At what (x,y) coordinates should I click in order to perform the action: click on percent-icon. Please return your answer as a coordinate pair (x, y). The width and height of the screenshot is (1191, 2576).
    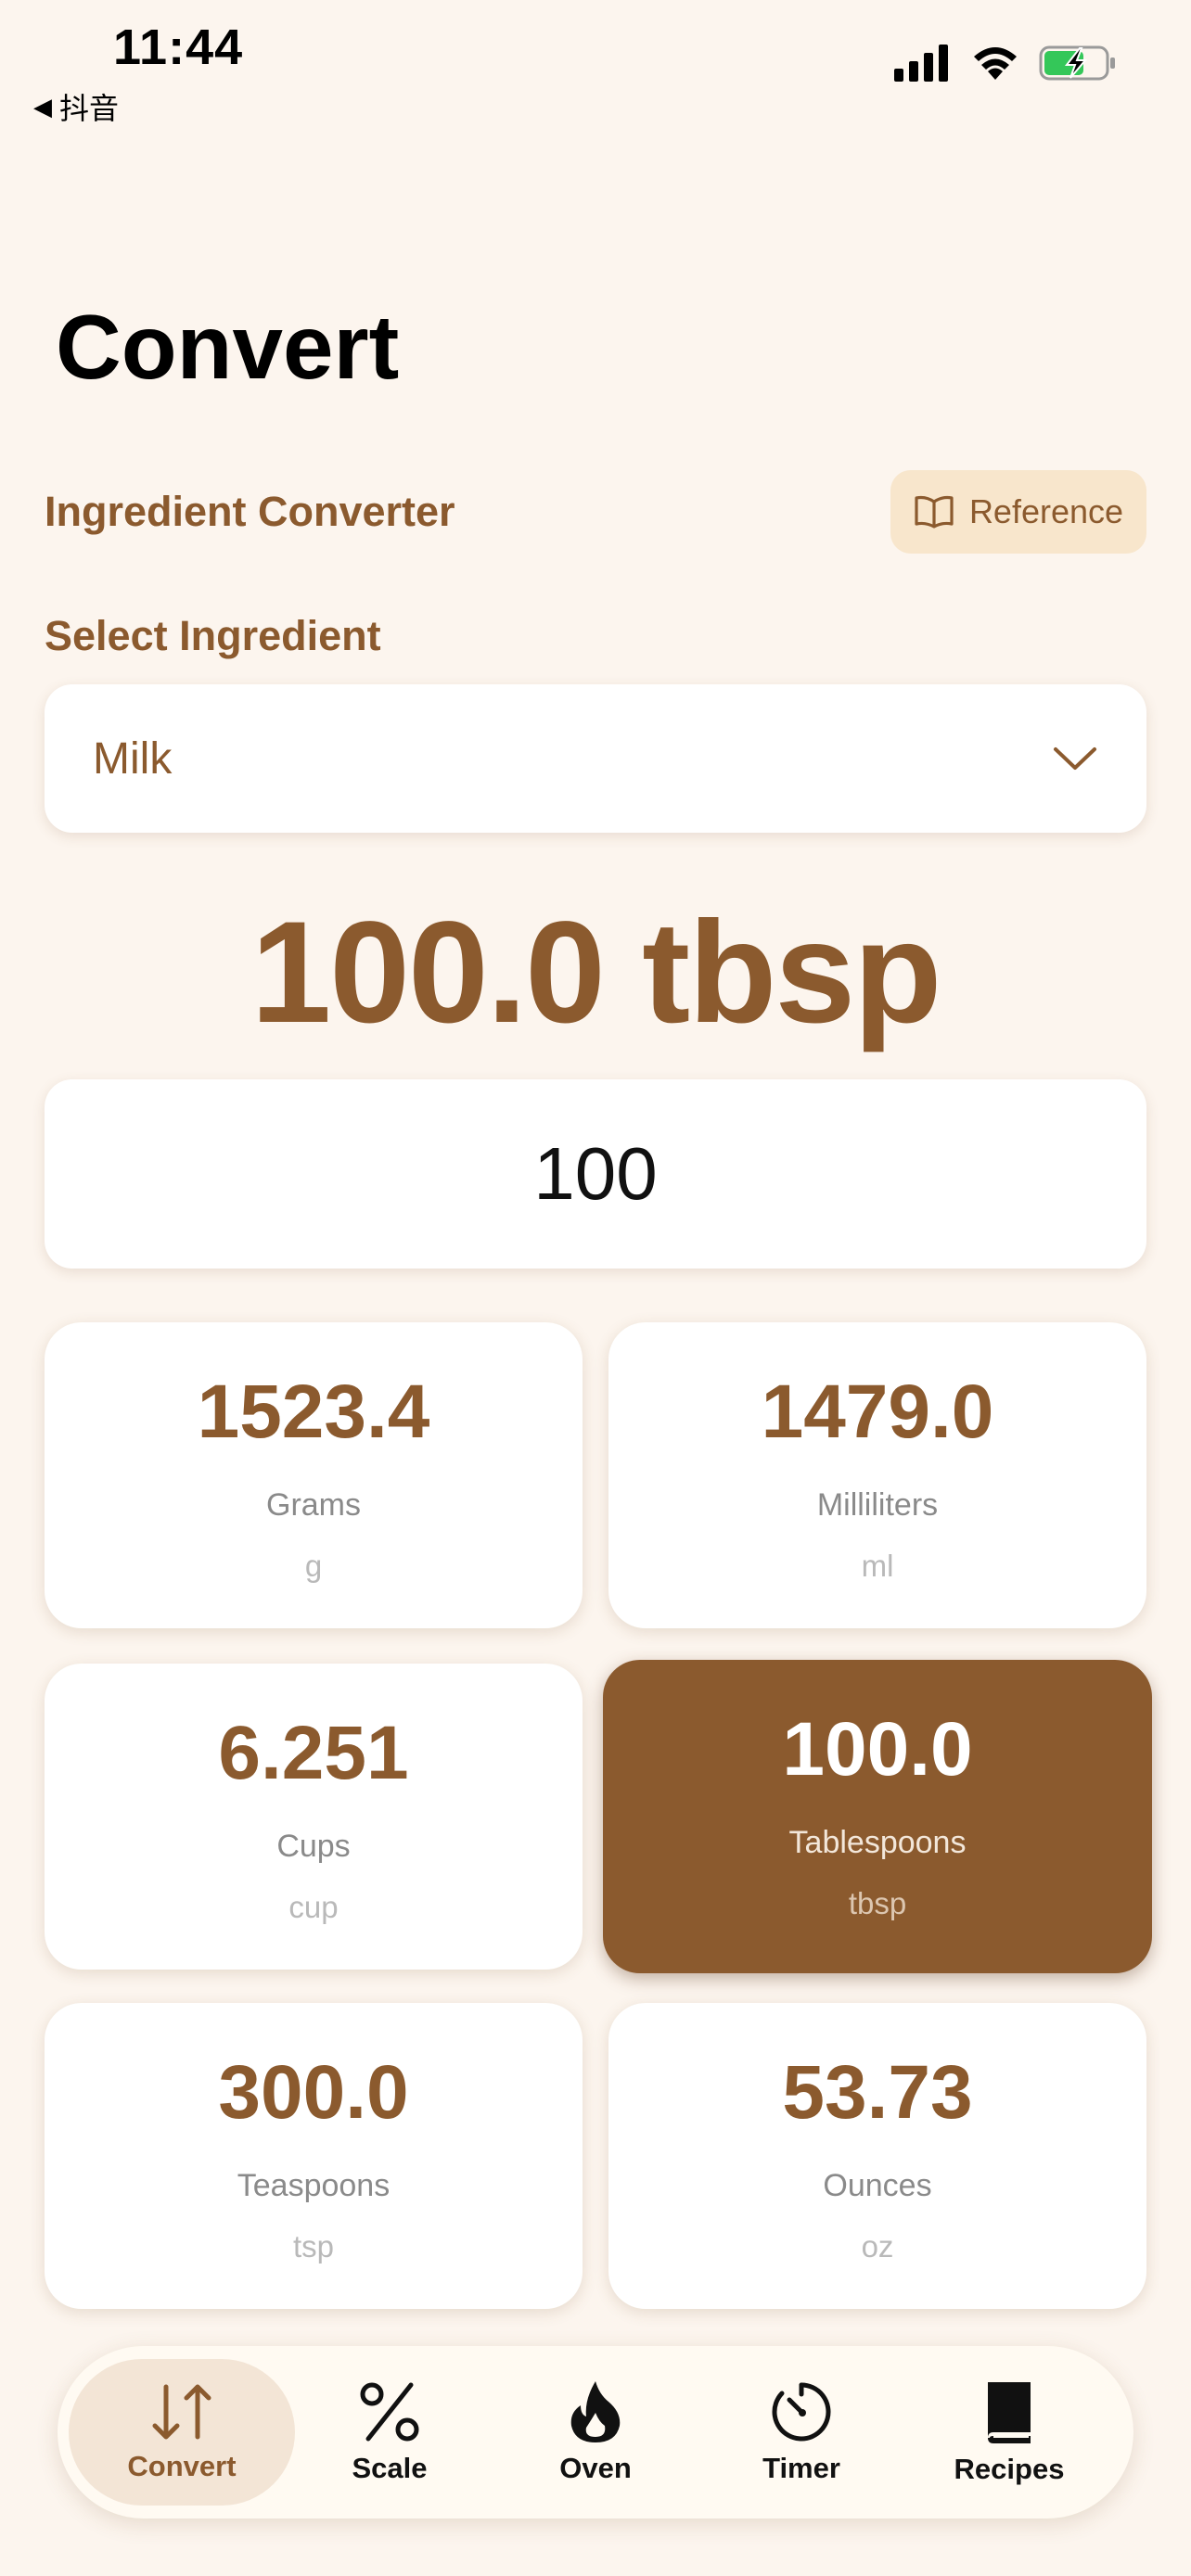
    Looking at the image, I should click on (389, 2412).